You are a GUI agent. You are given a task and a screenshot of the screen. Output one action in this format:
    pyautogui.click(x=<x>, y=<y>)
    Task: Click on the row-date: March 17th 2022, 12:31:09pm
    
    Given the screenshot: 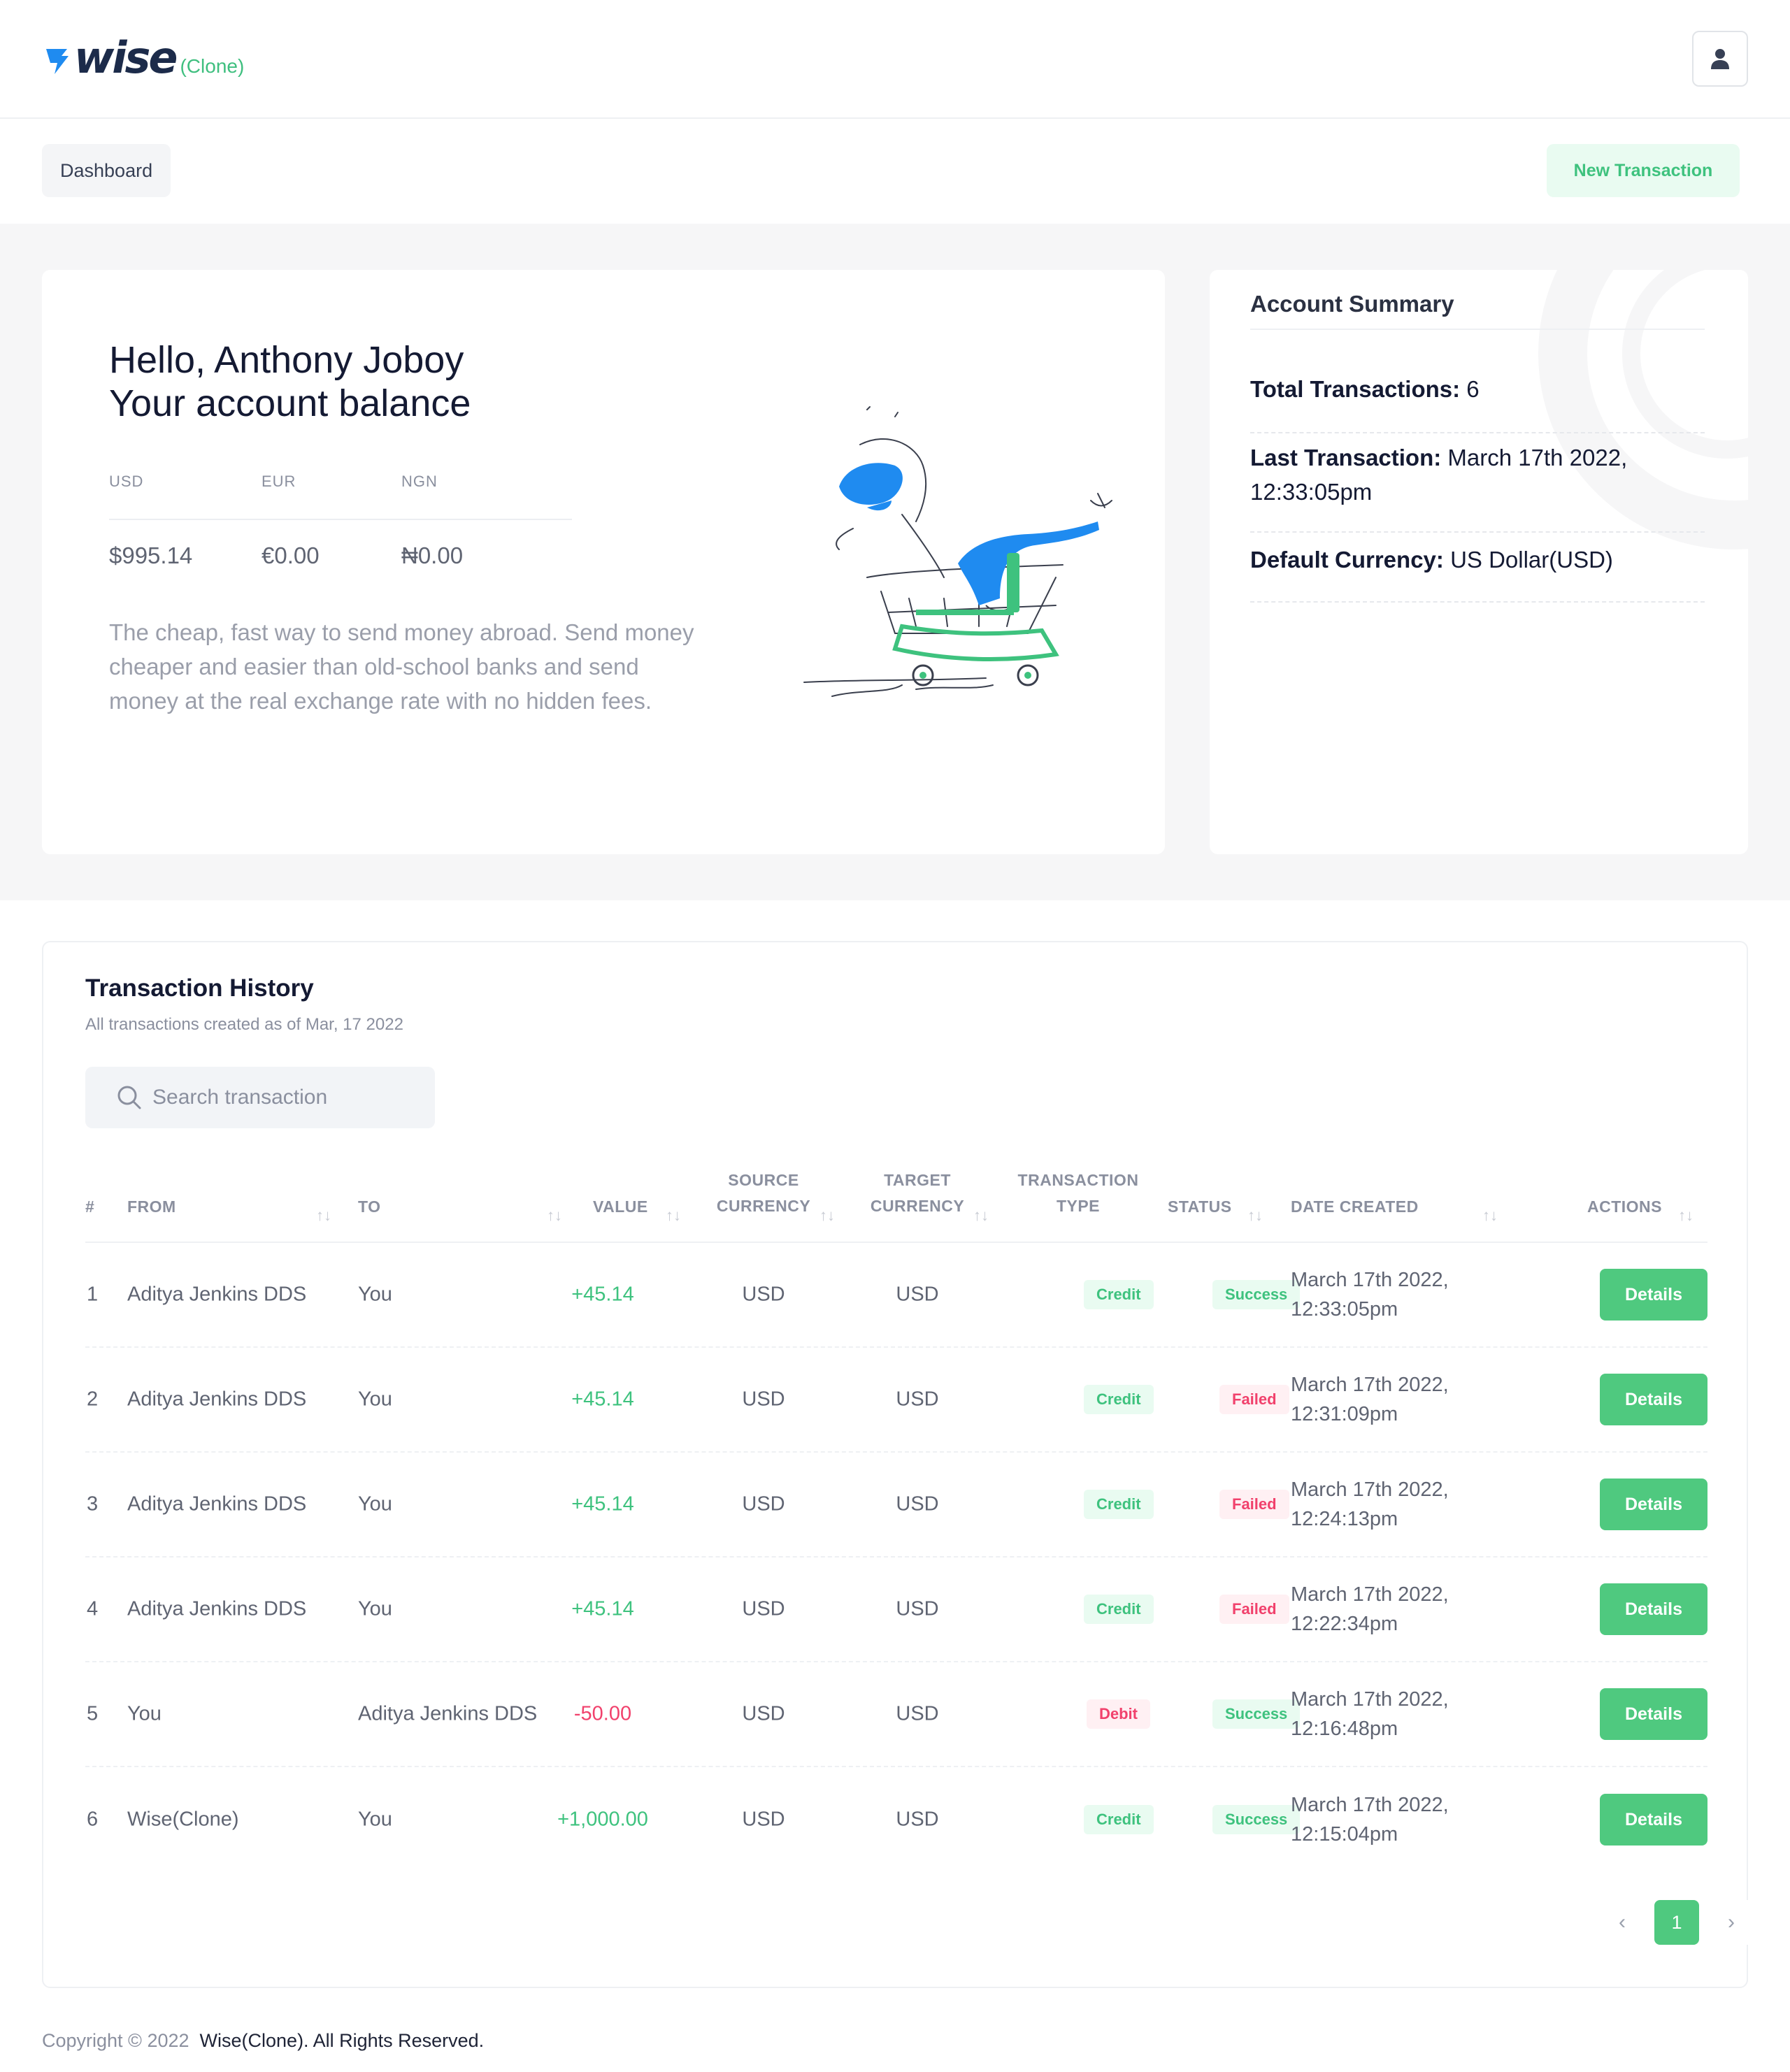 What is the action you would take?
    pyautogui.click(x=1370, y=1399)
    